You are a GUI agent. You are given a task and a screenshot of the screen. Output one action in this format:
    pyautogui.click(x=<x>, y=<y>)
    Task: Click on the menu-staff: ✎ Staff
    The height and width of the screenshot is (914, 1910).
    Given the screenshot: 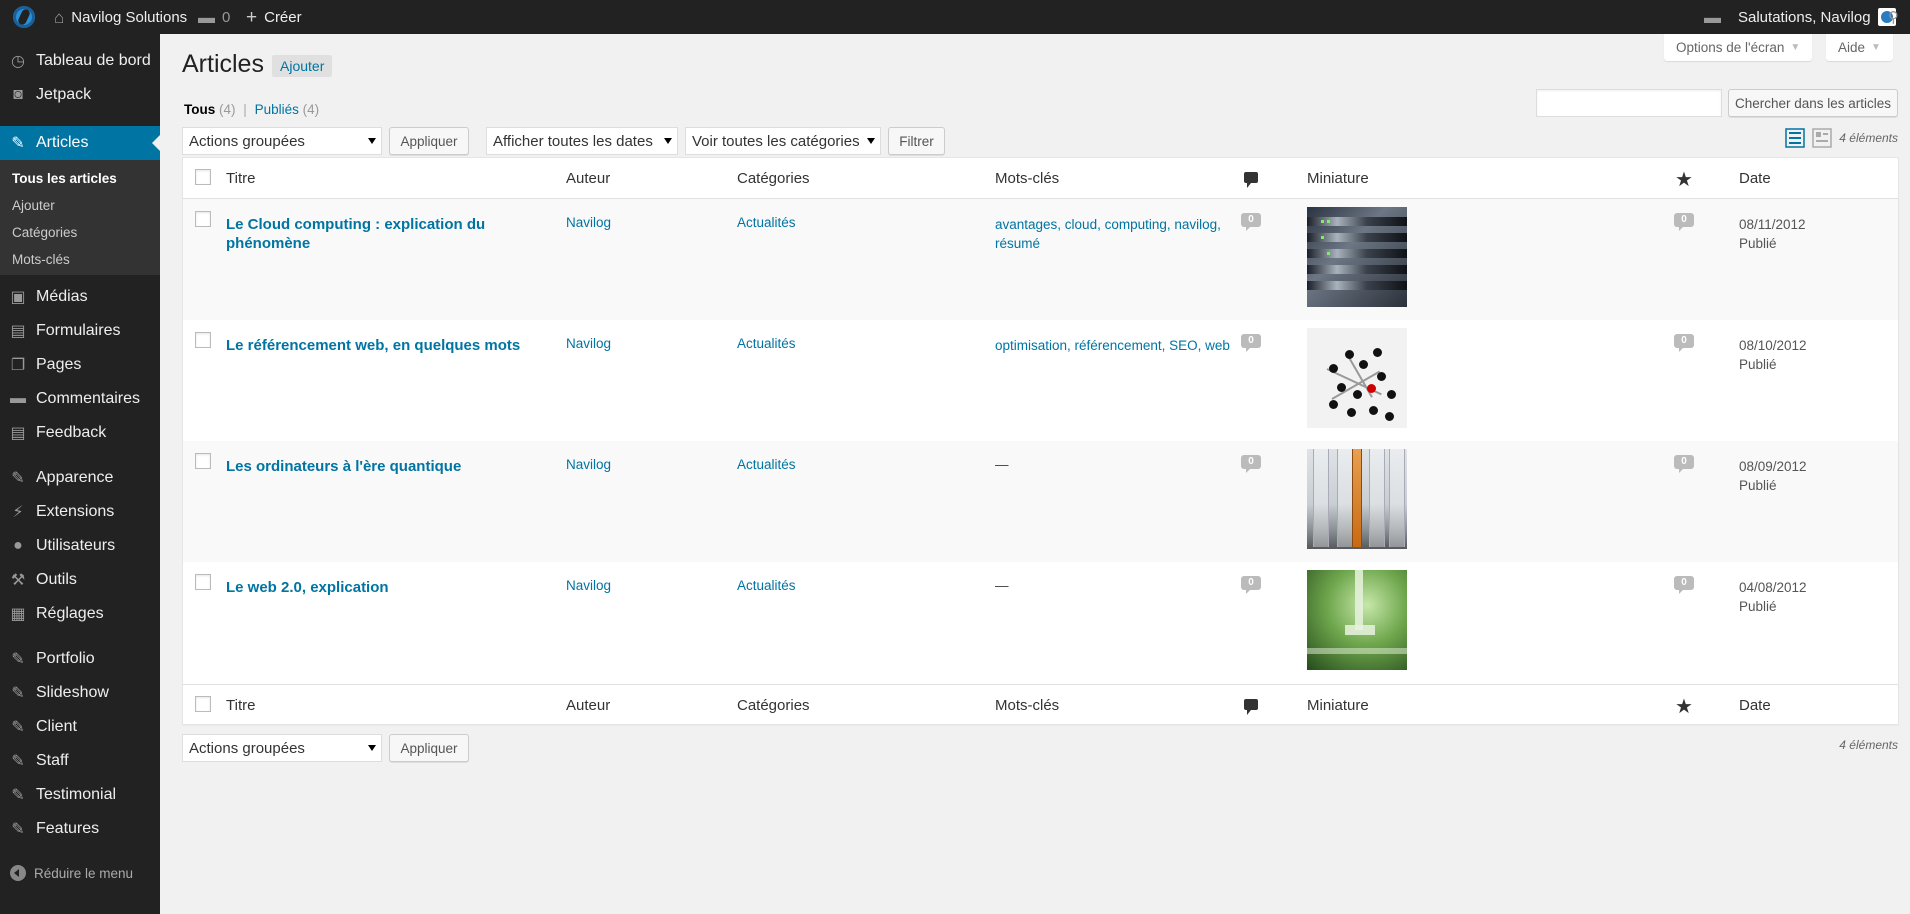 What is the action you would take?
    pyautogui.click(x=80, y=761)
    